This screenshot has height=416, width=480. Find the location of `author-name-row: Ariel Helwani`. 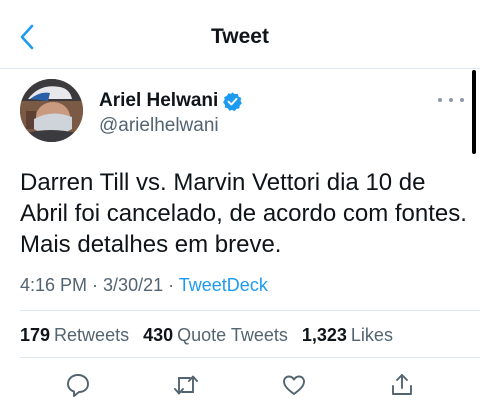

author-name-row: Ariel Helwani is located at coordinates (171, 101).